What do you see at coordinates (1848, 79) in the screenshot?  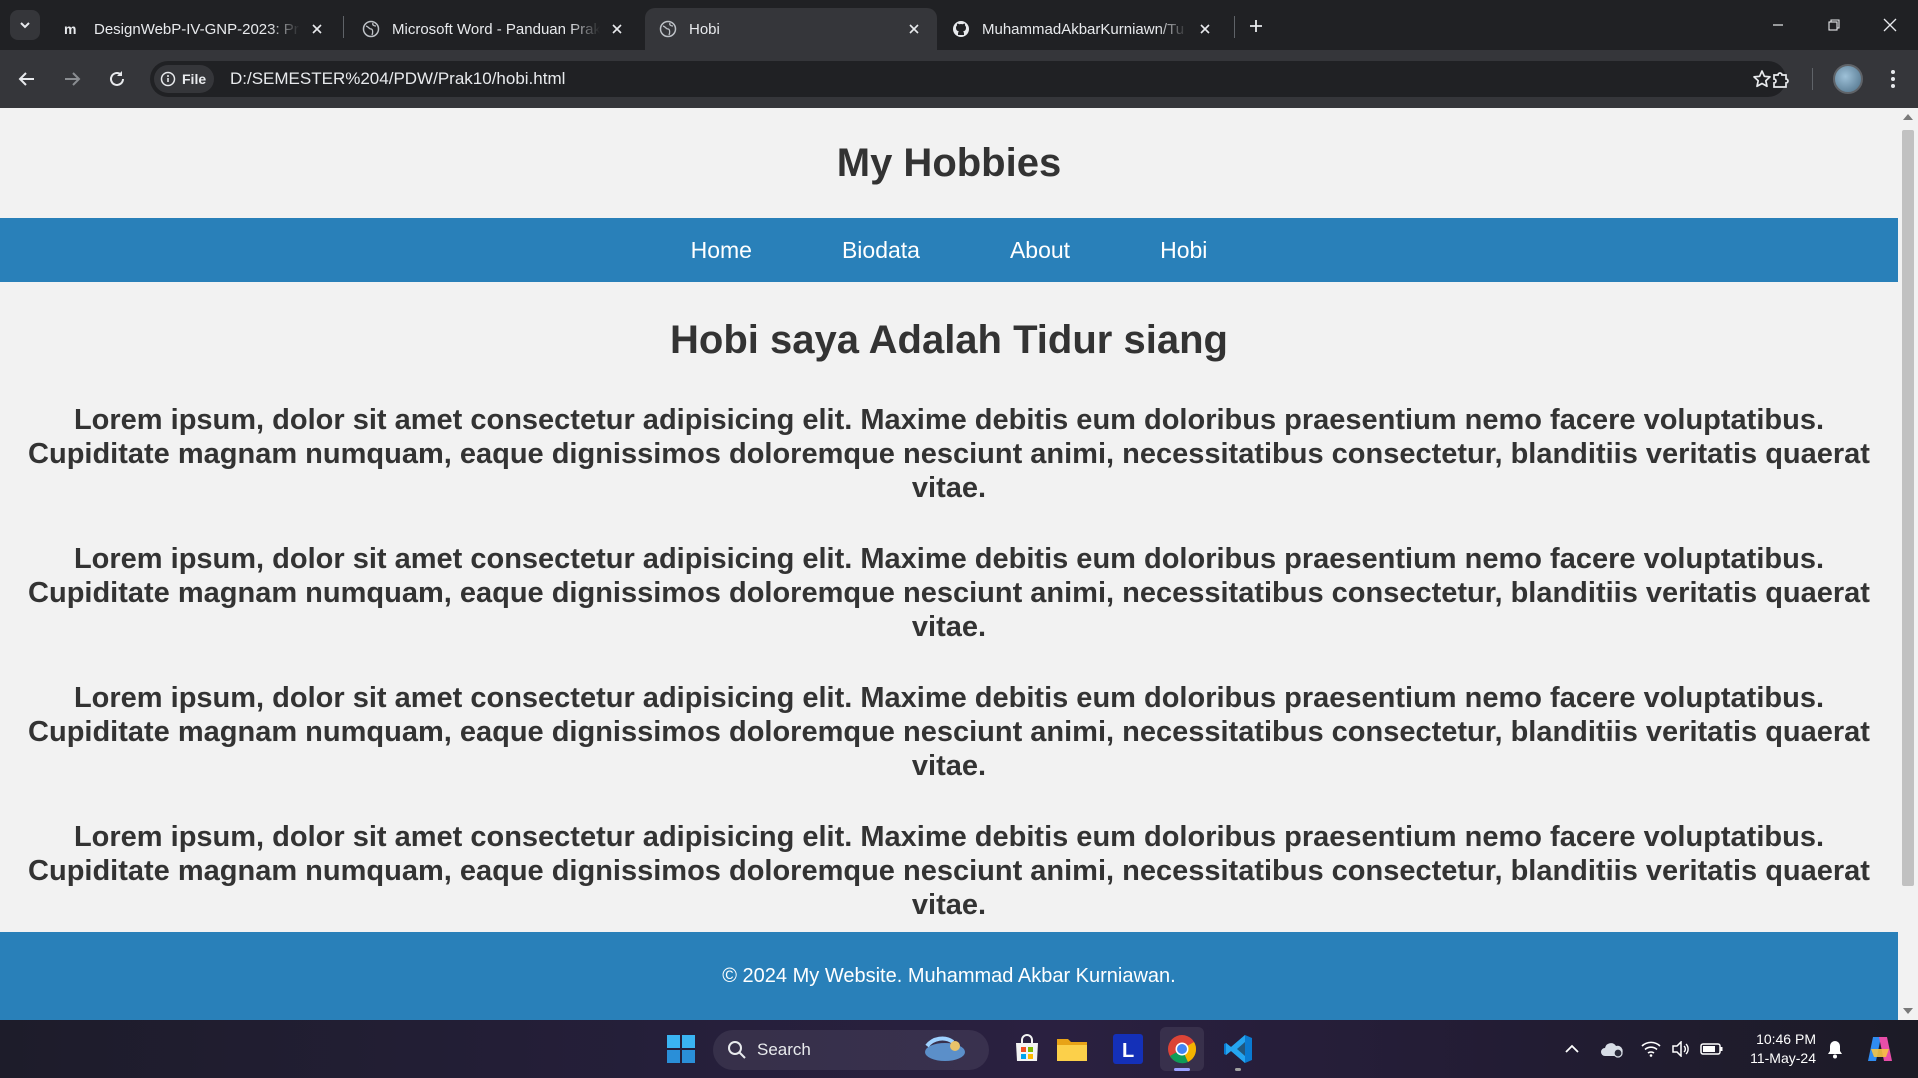 I see `profile-avatar` at bounding box center [1848, 79].